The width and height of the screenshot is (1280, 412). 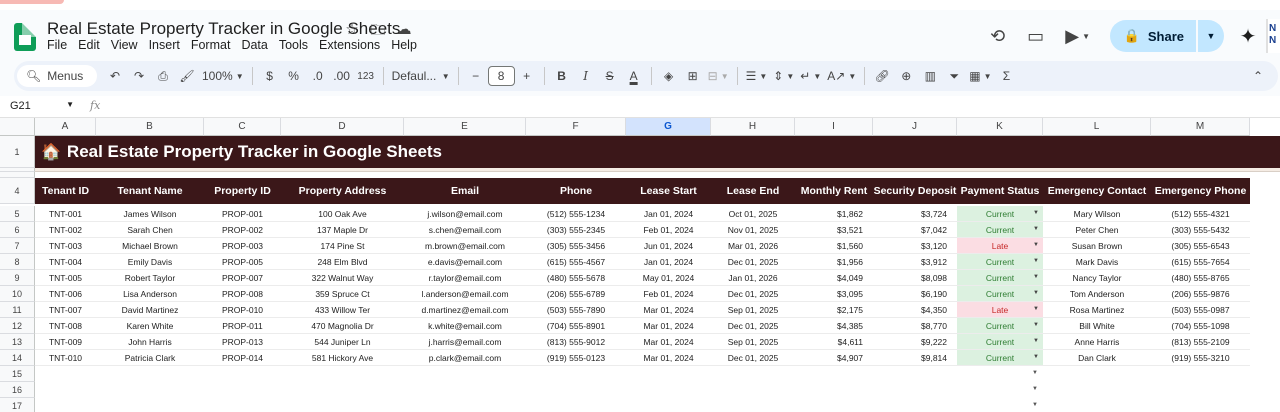 What do you see at coordinates (1200, 326) in the screenshot?
I see `table-cell: (704) 555-1098` at bounding box center [1200, 326].